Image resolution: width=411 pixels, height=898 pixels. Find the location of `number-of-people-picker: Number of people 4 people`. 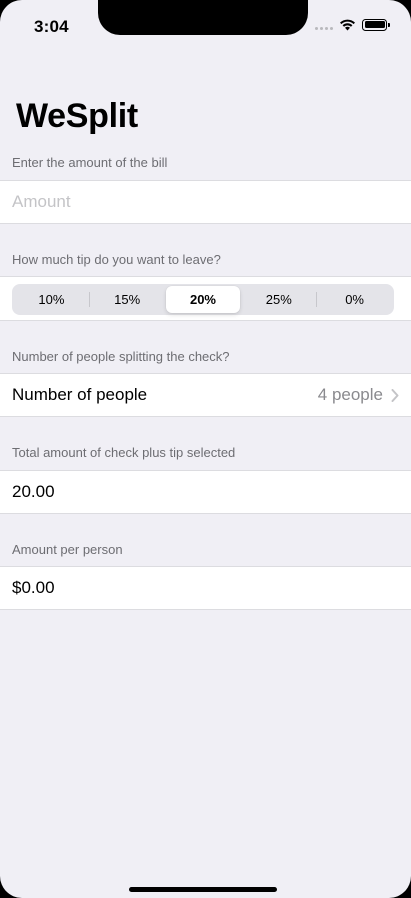

number-of-people-picker: Number of people 4 people is located at coordinates (205, 395).